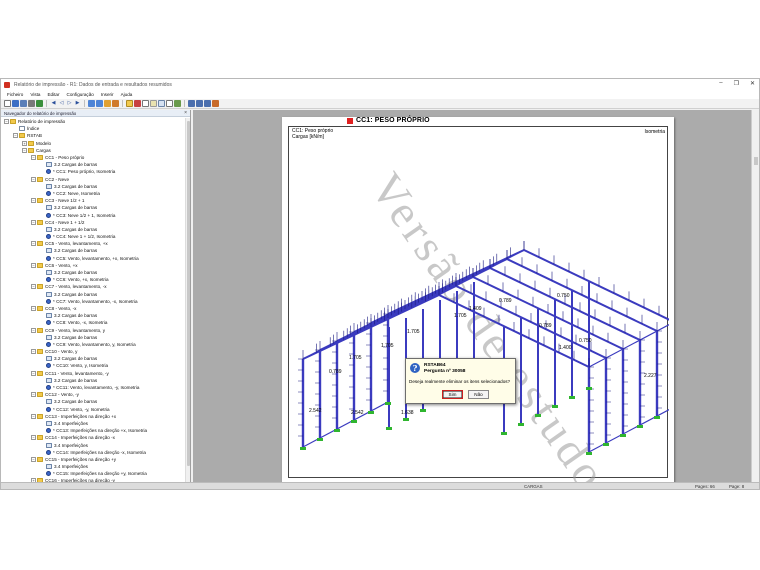  I want to click on tree-item: * CC3: Neve 1/2 + 1, Isometria, so click(93, 214).